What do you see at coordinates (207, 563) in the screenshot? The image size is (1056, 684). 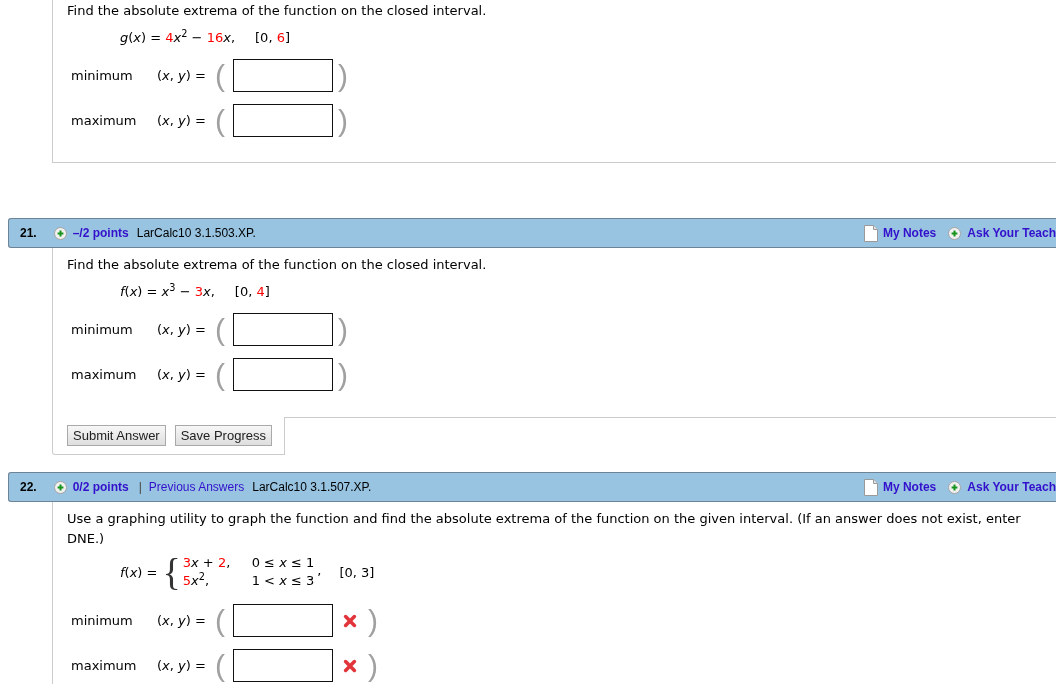 I see `case-expression: 3x + 2,` at bounding box center [207, 563].